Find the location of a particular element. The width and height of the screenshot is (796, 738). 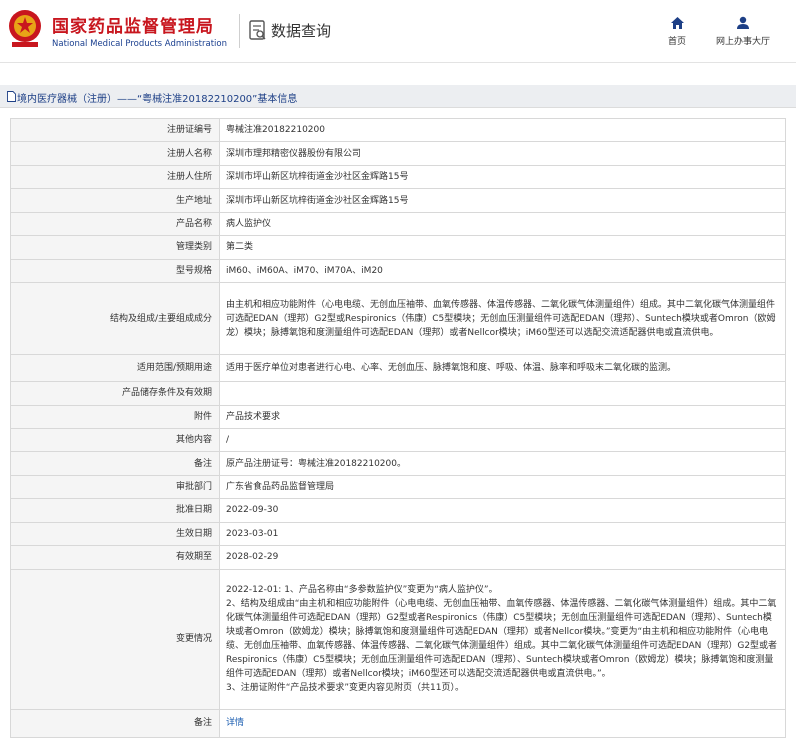

row-label: 注册人住所 is located at coordinates (115, 177).